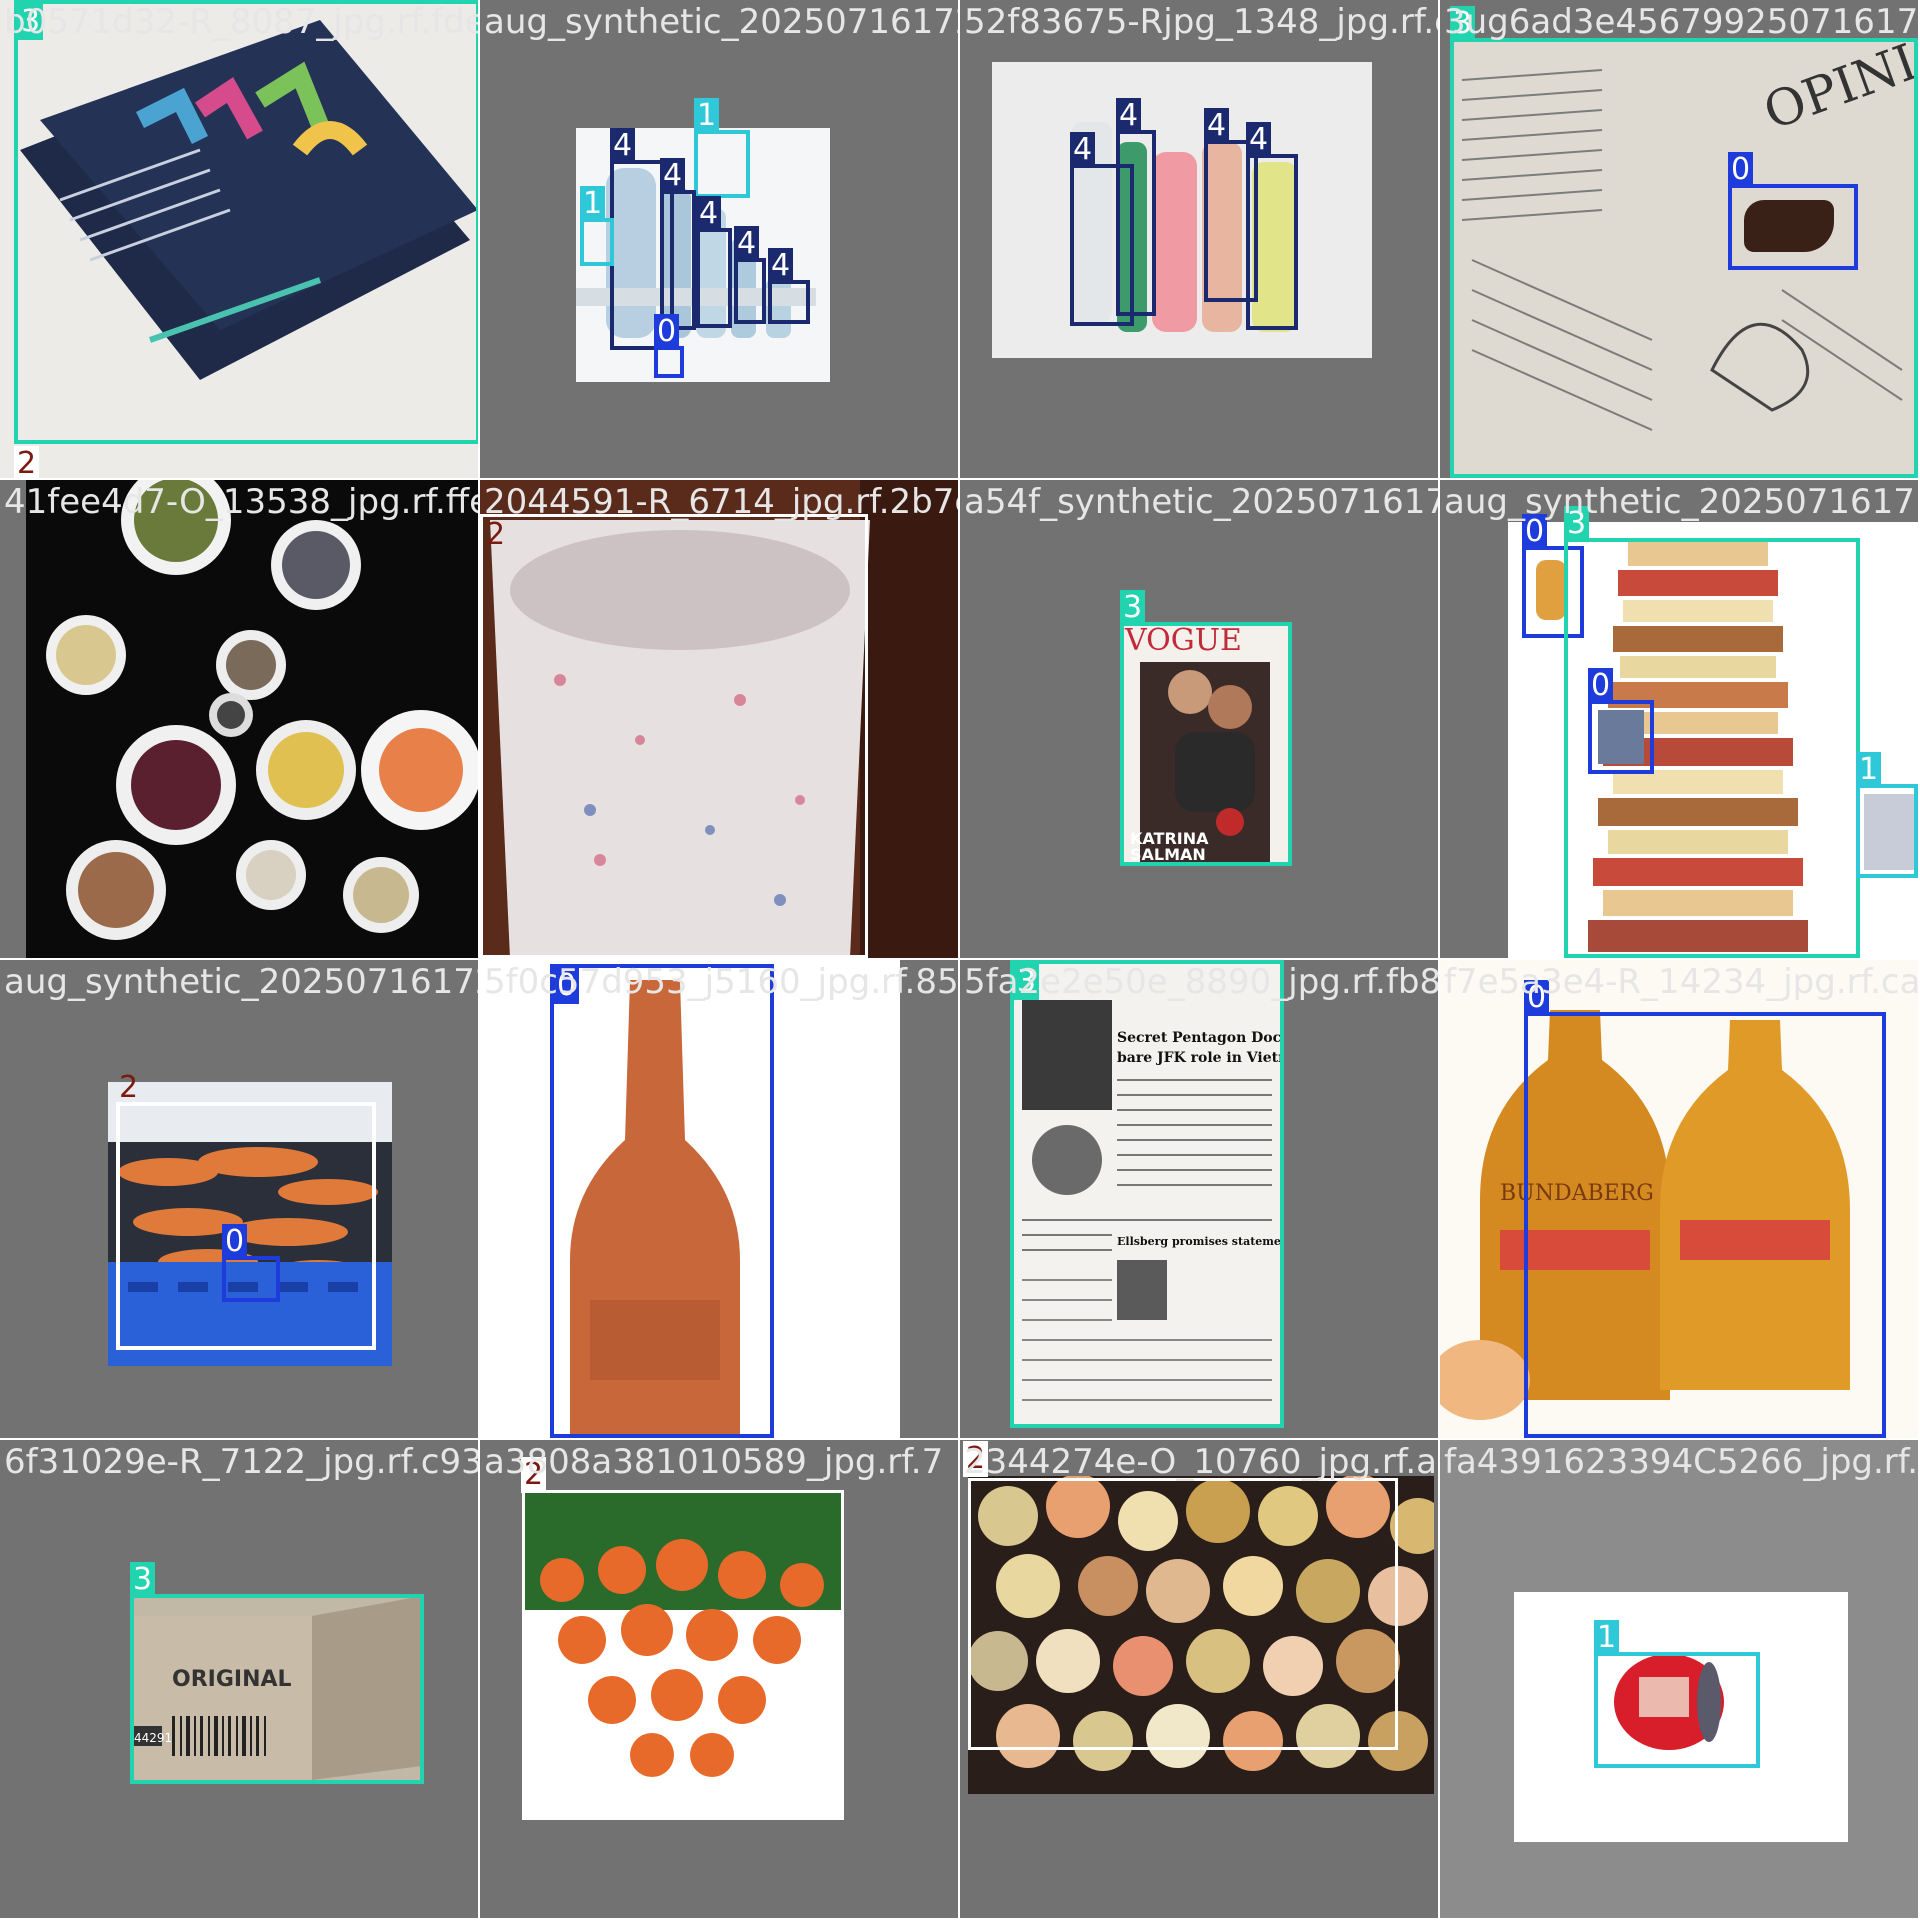  I want to click on tile-can: fa4391623394C5266_jpg.rf.8 1, so click(1679, 1679).